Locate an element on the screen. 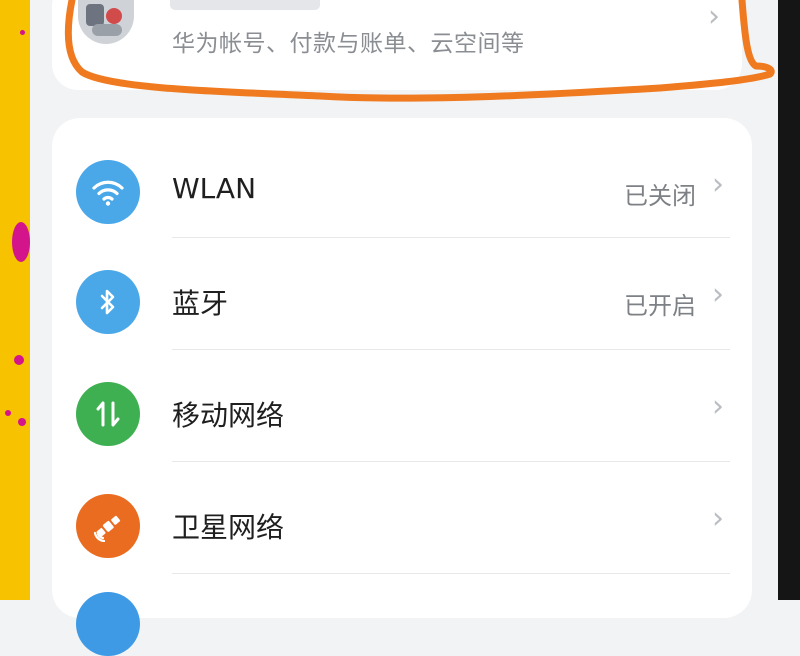 This screenshot has height=656, width=800. setting-row-mobile-network: 移动网络 › is located at coordinates (402, 406).